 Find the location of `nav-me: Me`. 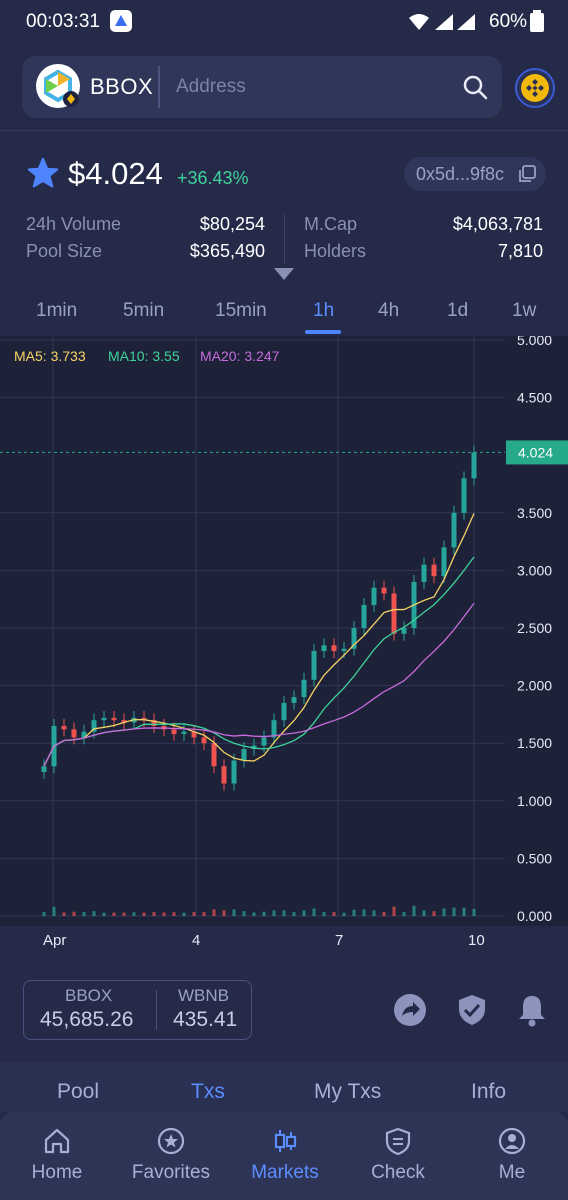

nav-me: Me is located at coordinates (512, 1155).